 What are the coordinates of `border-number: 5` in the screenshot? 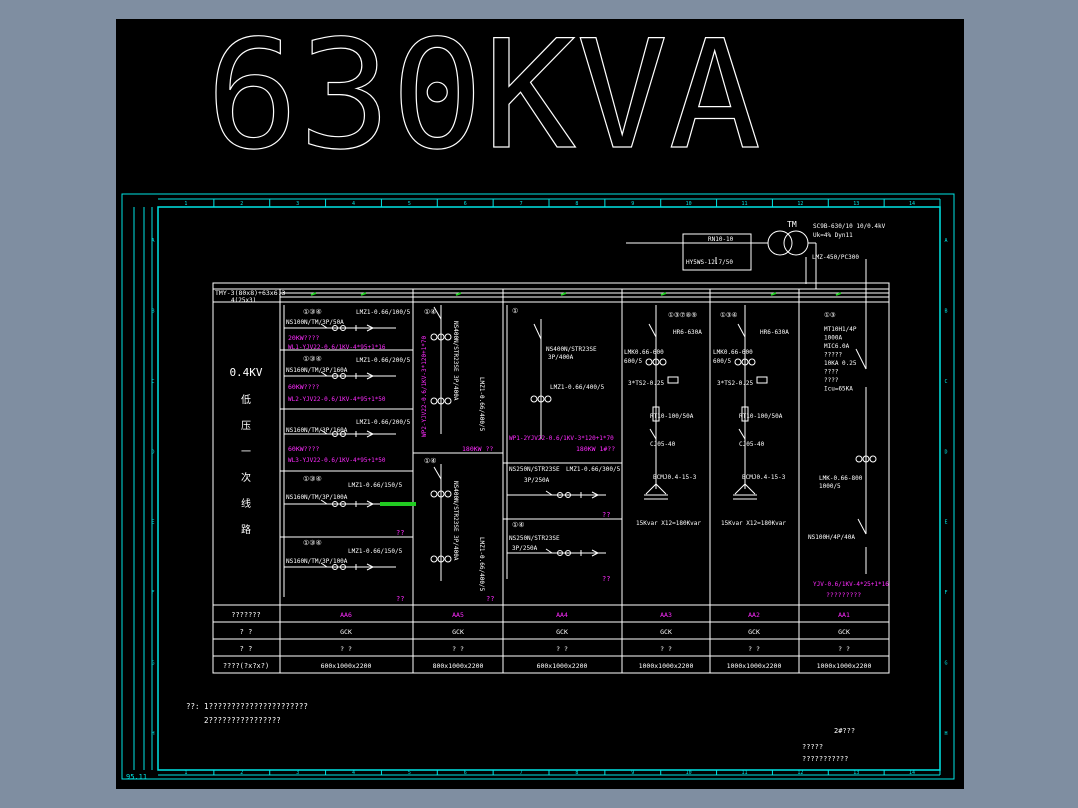 It's located at (409, 204).